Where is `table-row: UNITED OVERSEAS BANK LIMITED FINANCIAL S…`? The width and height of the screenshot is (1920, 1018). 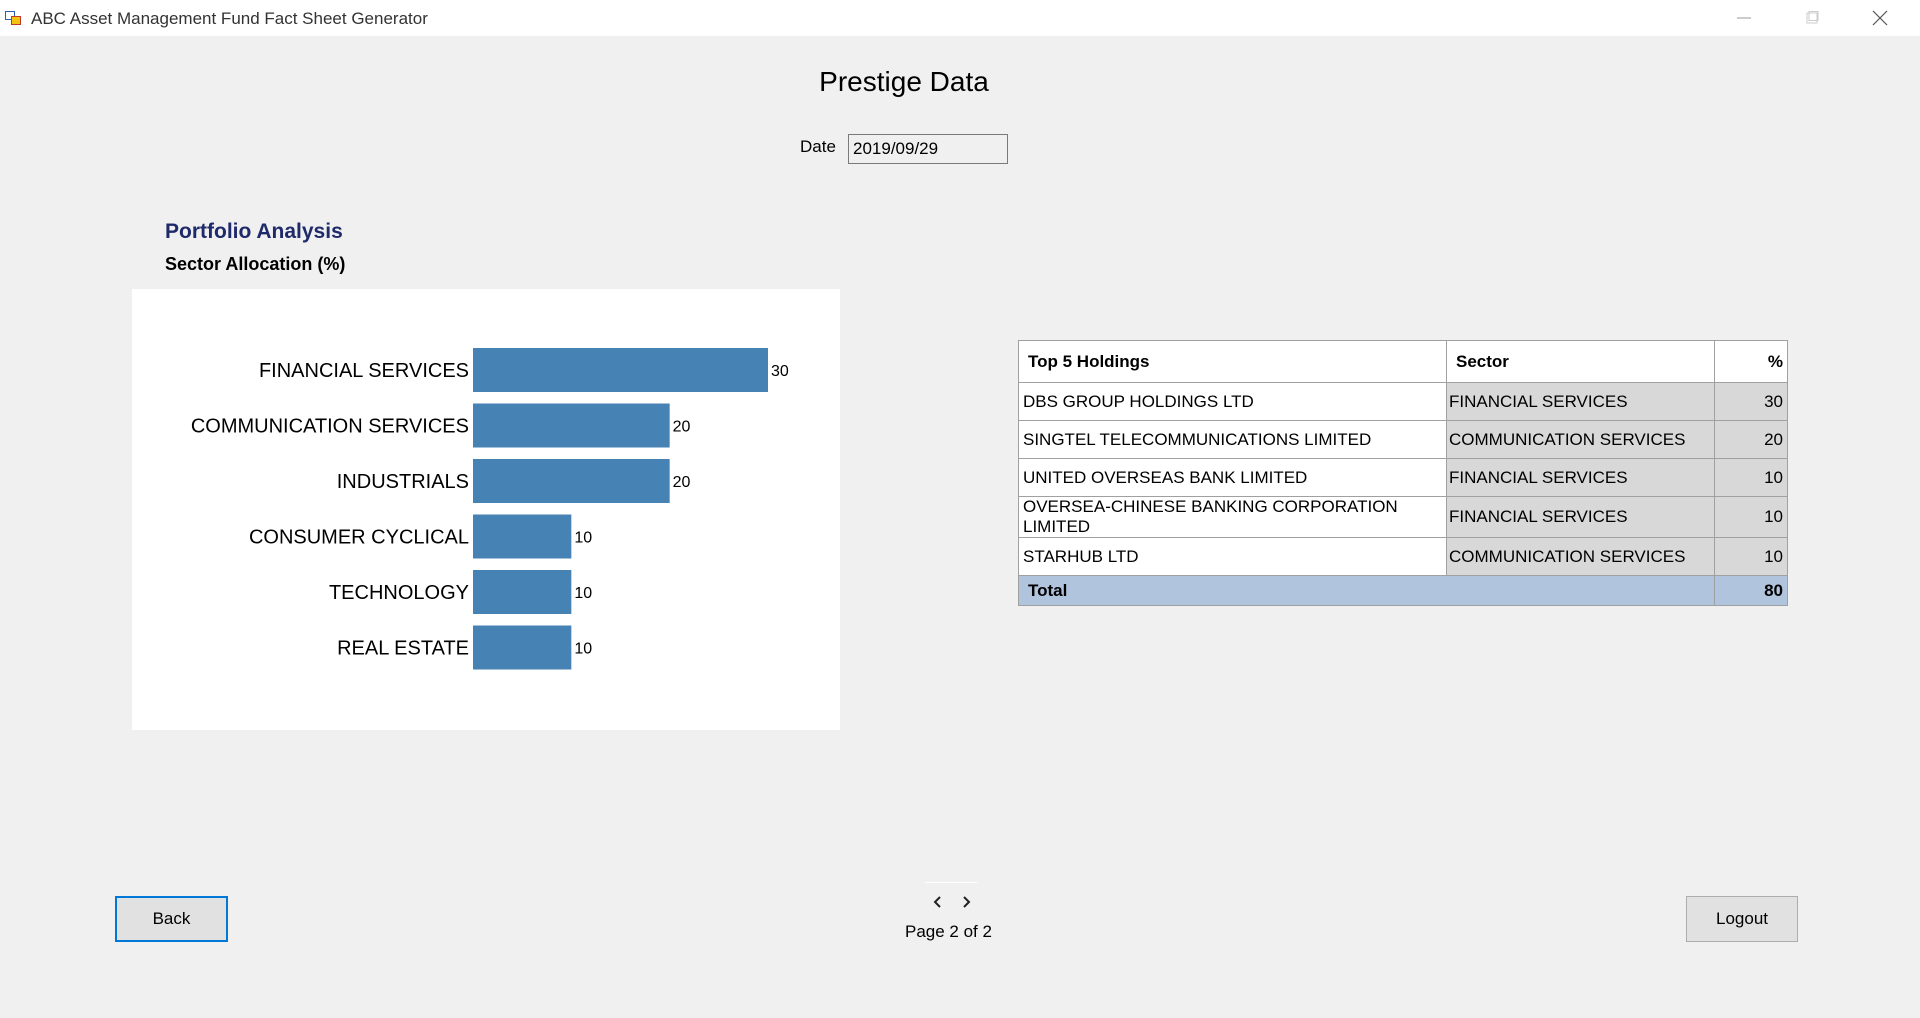 table-row: UNITED OVERSEAS BANK LIMITED FINANCIAL S… is located at coordinates (1403, 477).